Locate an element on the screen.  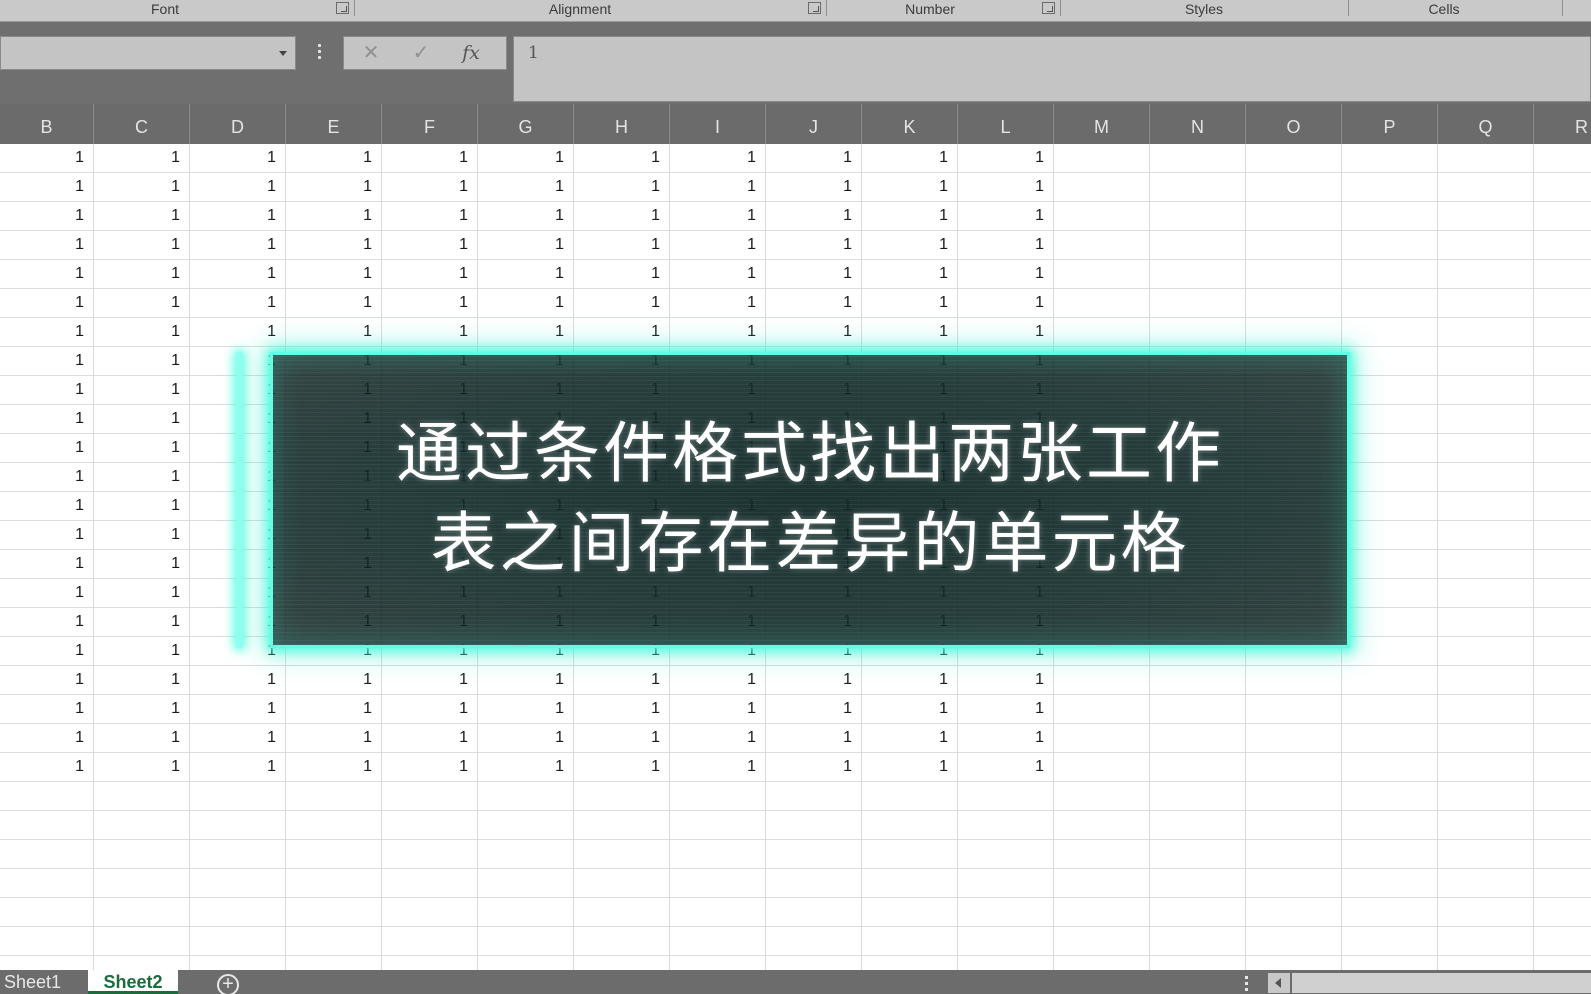
name-box is located at coordinates (148, 53).